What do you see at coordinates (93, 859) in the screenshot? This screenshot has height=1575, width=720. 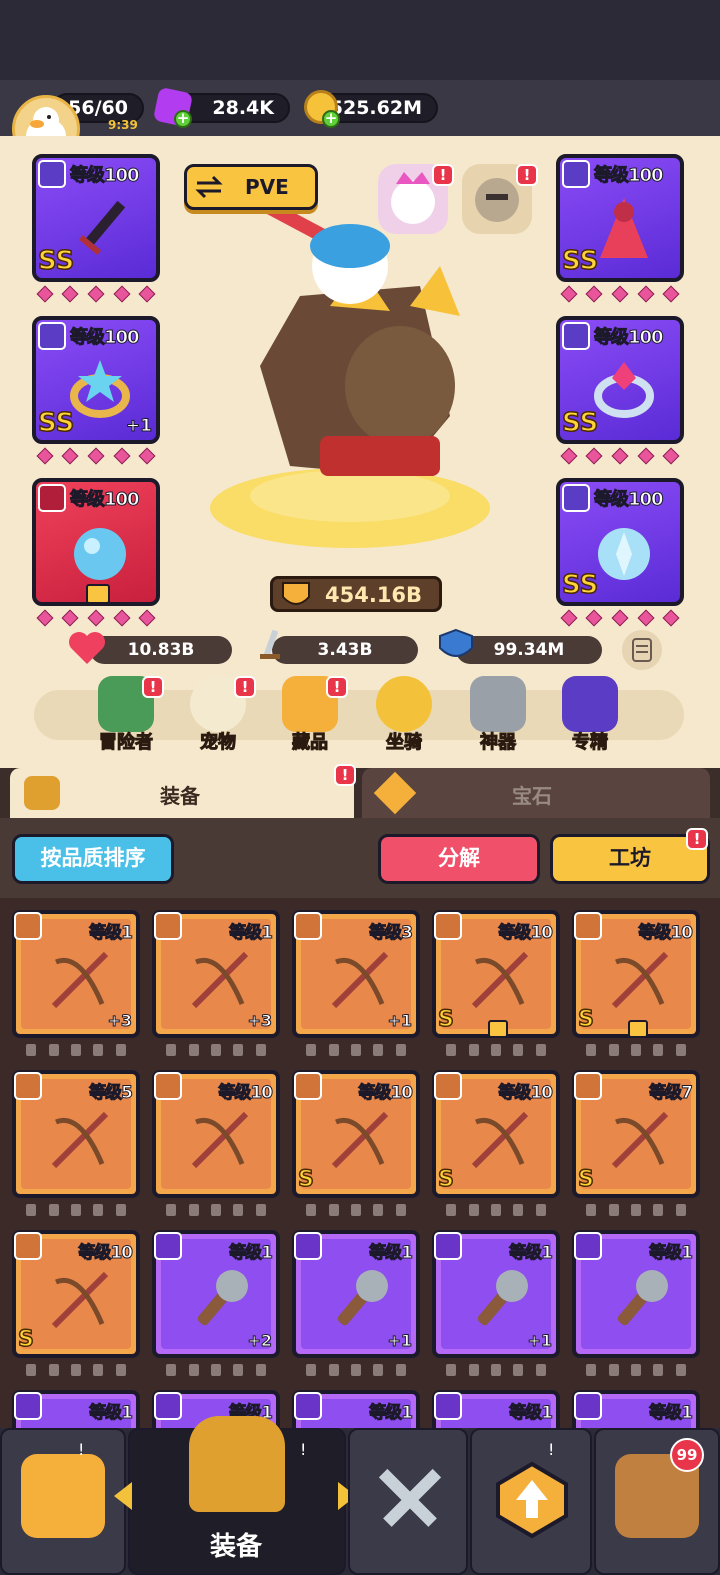 I see `sort-by-quality-button: 按品质排序` at bounding box center [93, 859].